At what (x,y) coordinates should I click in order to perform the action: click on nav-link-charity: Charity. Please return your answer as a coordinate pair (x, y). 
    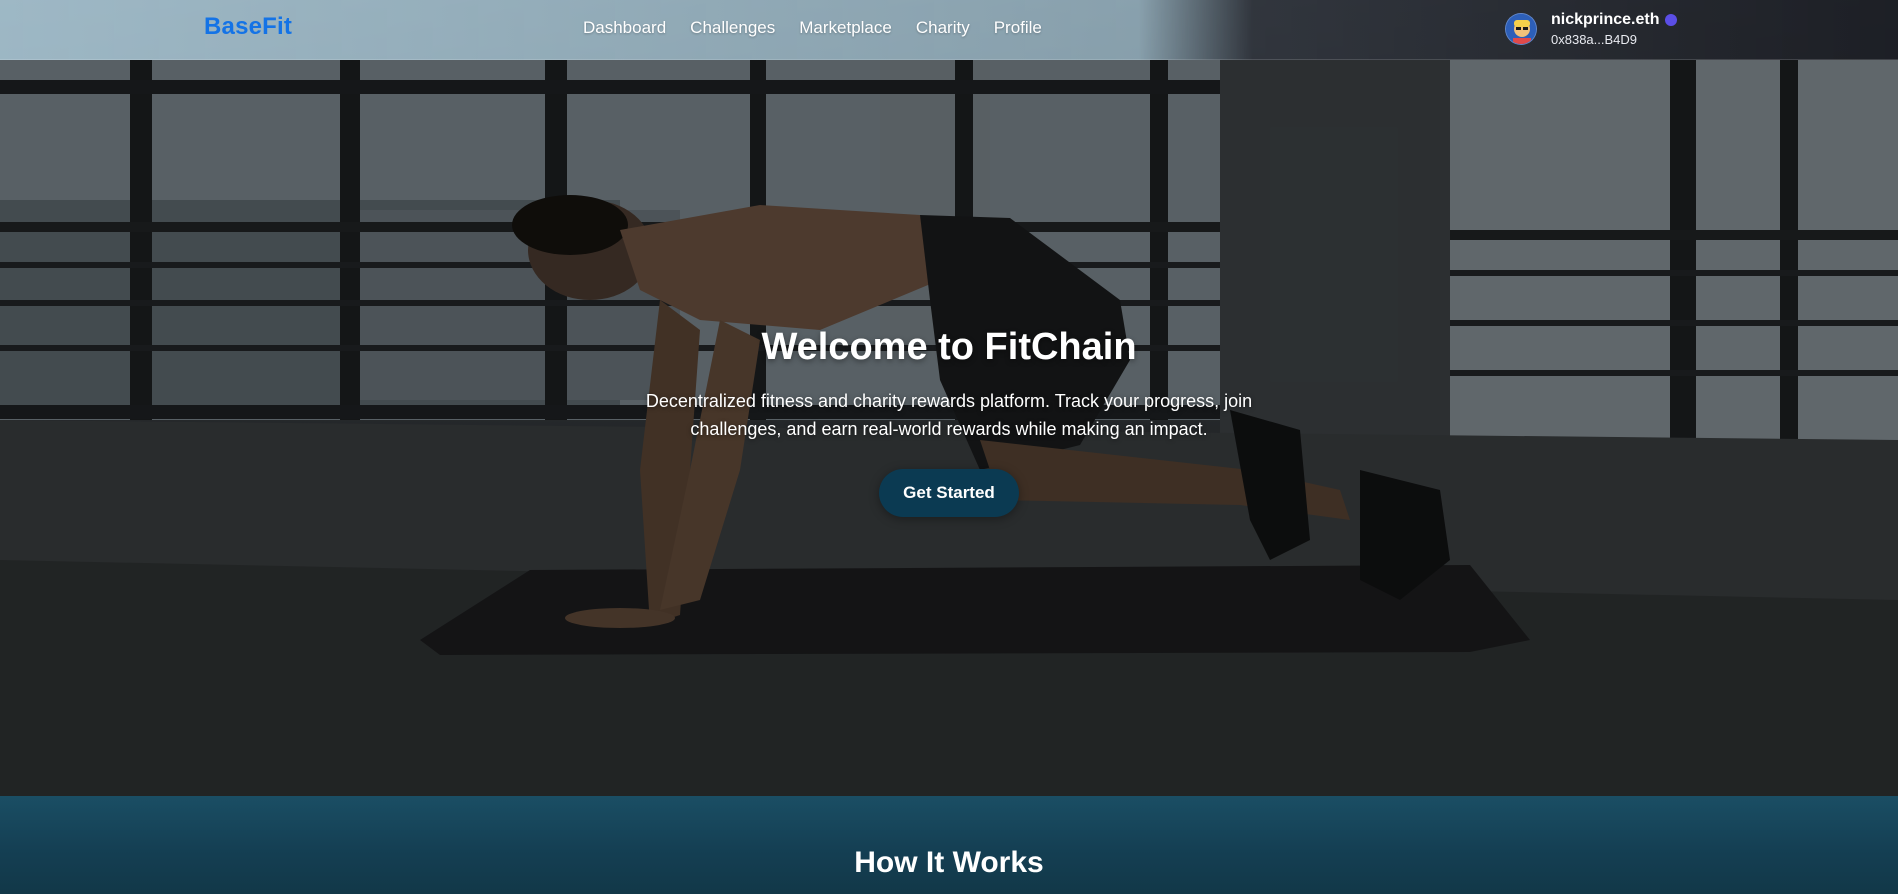
    Looking at the image, I should click on (943, 28).